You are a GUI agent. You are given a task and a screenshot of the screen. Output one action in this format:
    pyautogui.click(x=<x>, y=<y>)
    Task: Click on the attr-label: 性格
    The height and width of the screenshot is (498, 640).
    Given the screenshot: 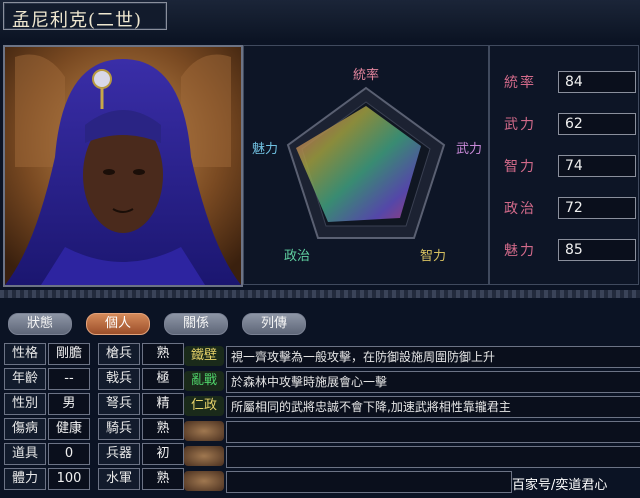 What is the action you would take?
    pyautogui.click(x=25, y=354)
    